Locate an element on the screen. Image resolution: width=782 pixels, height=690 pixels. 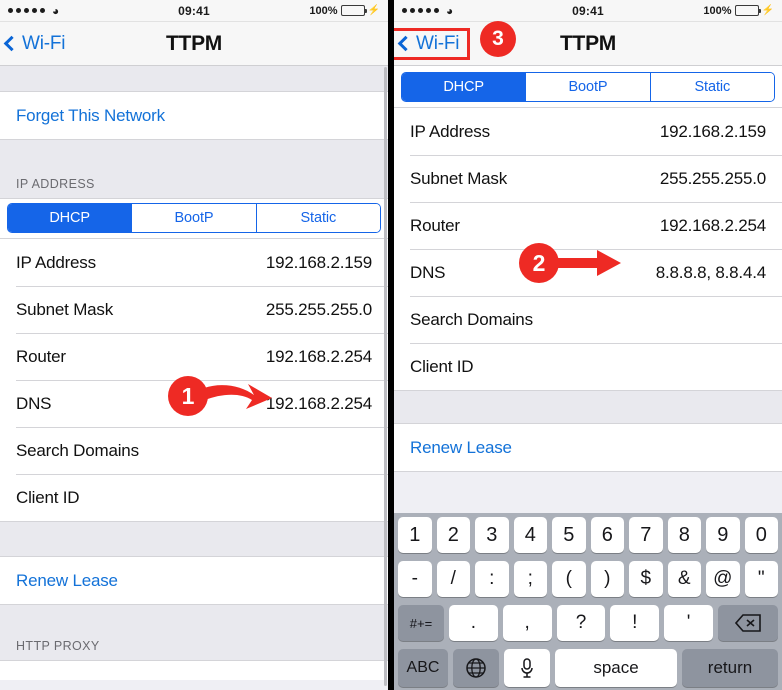
key-9: 9 is located at coordinates (723, 535).